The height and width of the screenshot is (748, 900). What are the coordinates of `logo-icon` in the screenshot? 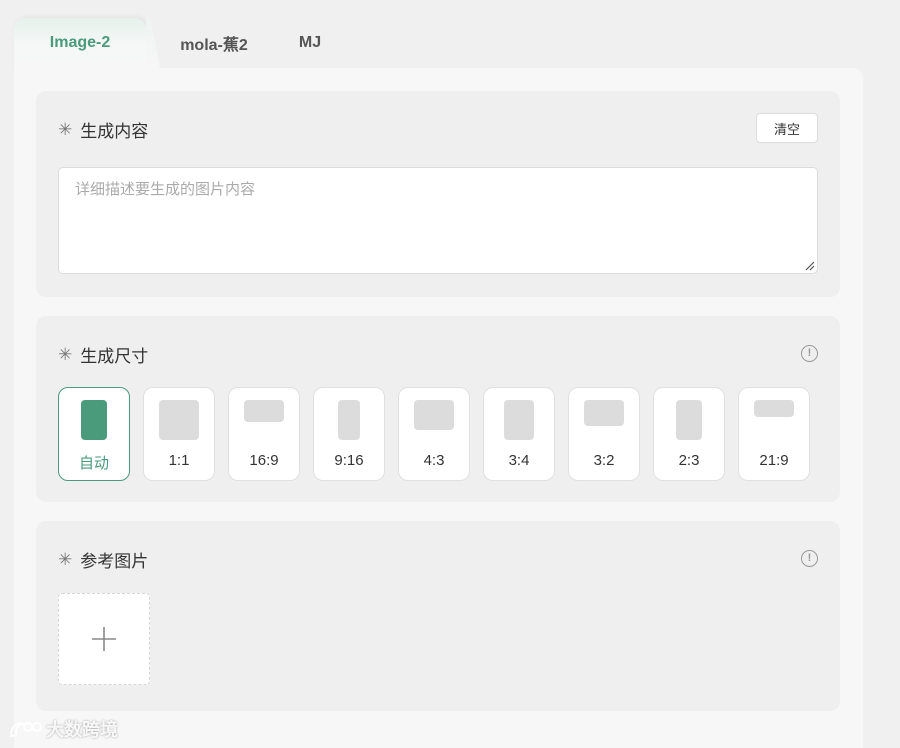 It's located at (26, 730).